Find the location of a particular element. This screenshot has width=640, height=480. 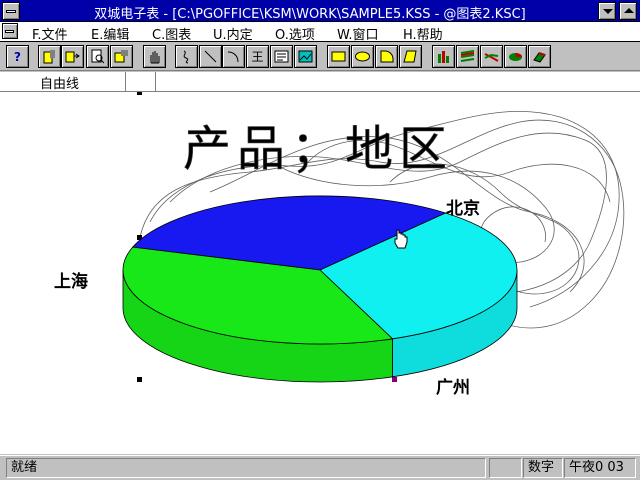

text-tool-button: 王 is located at coordinates (257, 56).